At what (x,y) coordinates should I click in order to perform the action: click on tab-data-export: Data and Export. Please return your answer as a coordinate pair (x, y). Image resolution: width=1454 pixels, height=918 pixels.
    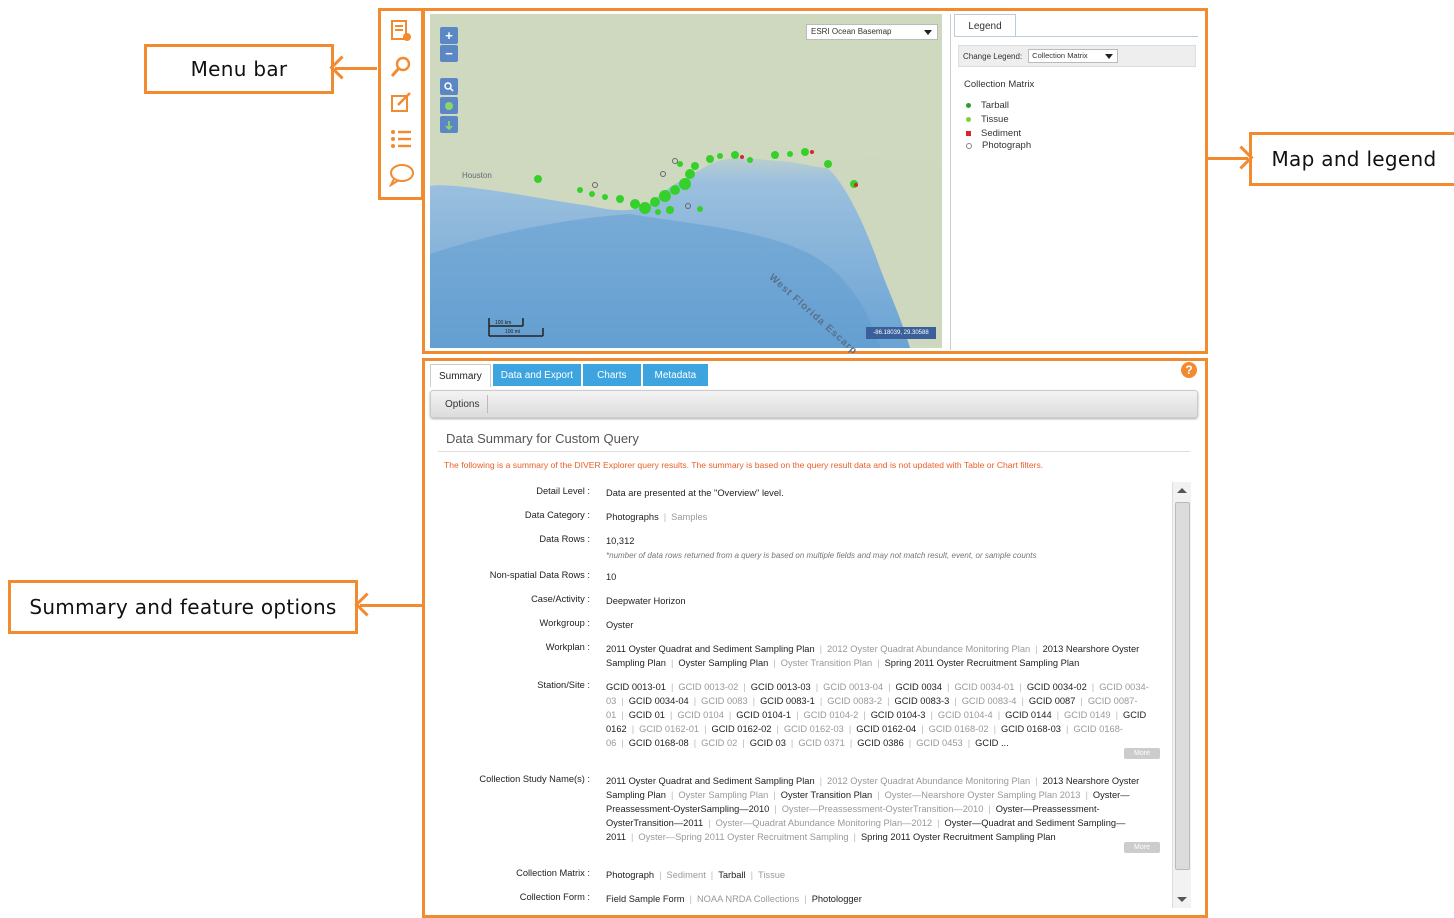
    Looking at the image, I should click on (537, 375).